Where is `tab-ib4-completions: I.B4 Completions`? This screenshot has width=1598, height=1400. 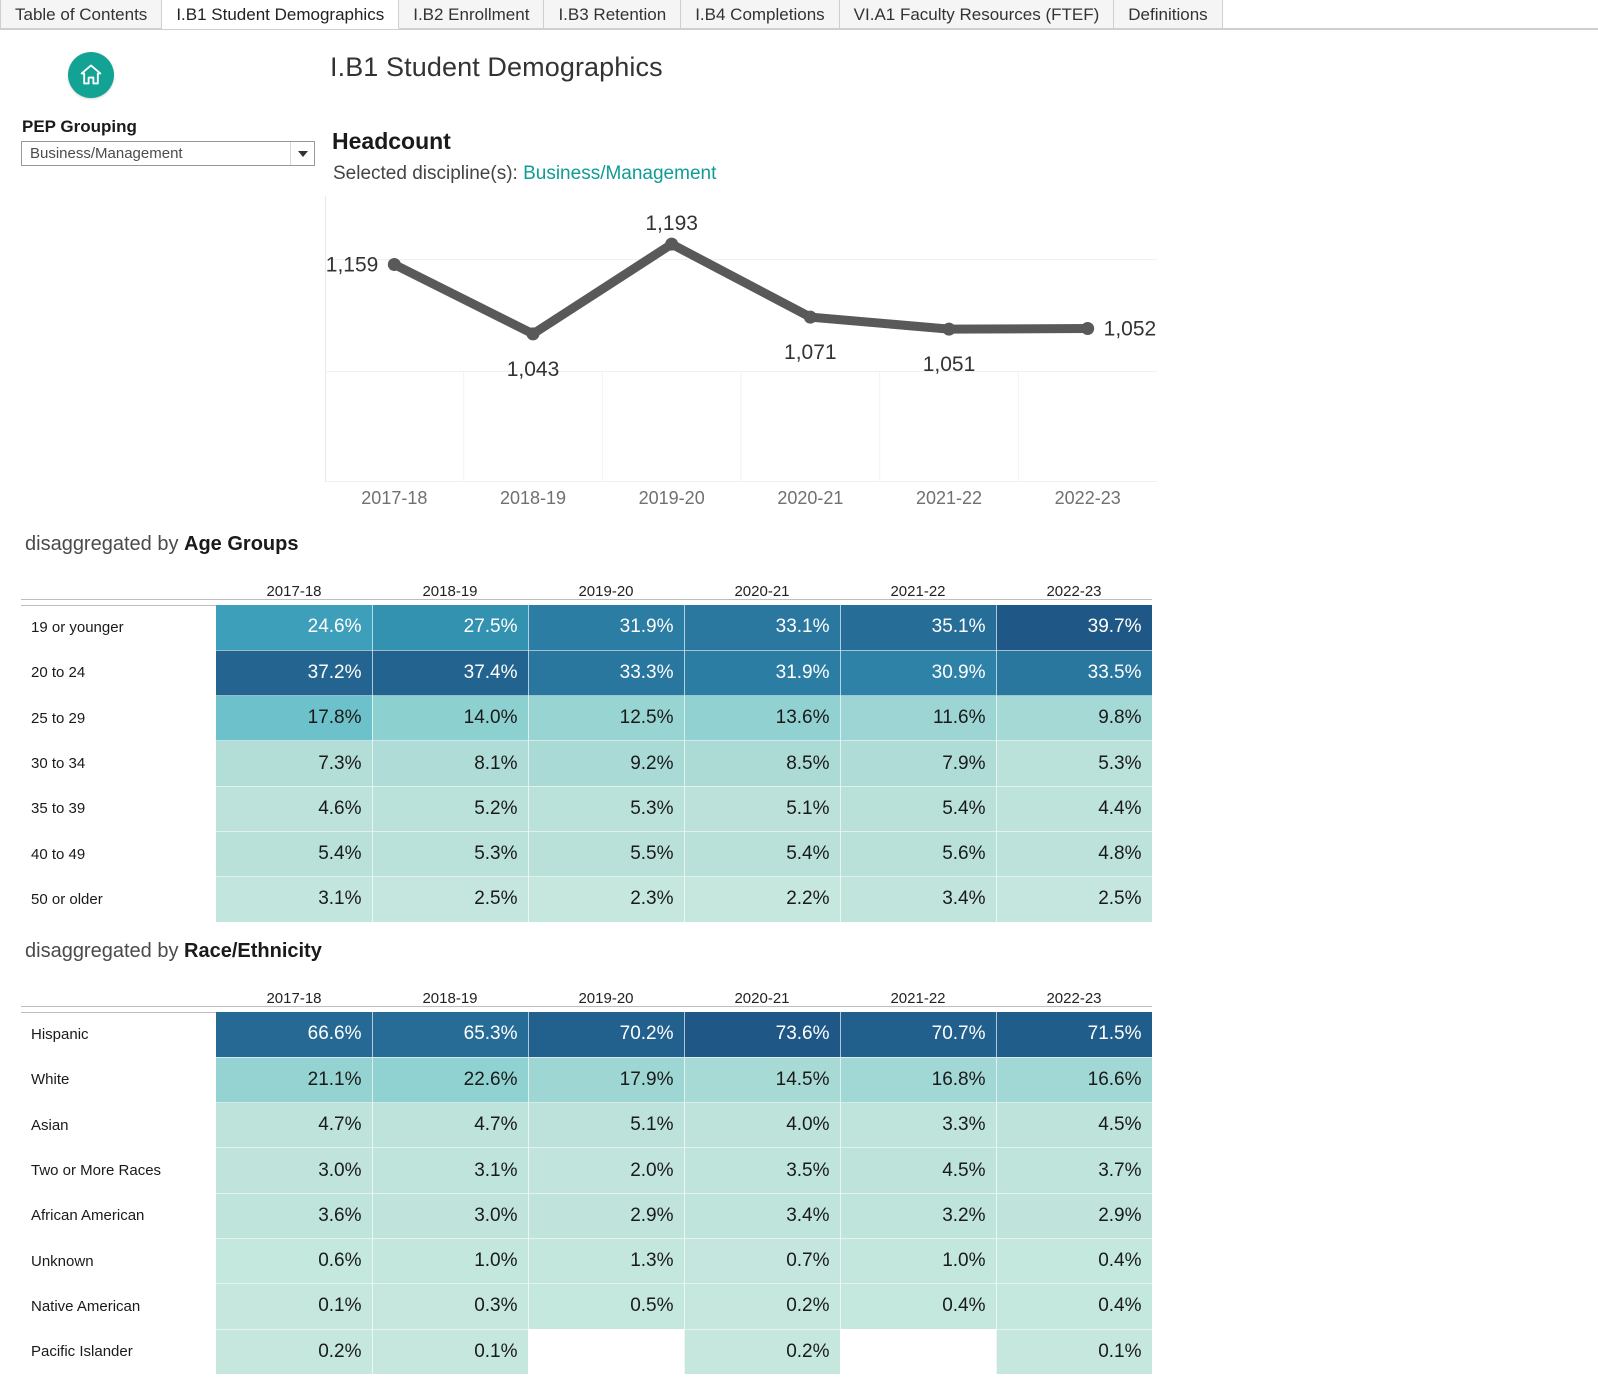
tab-ib4-completions: I.B4 Completions is located at coordinates (760, 14).